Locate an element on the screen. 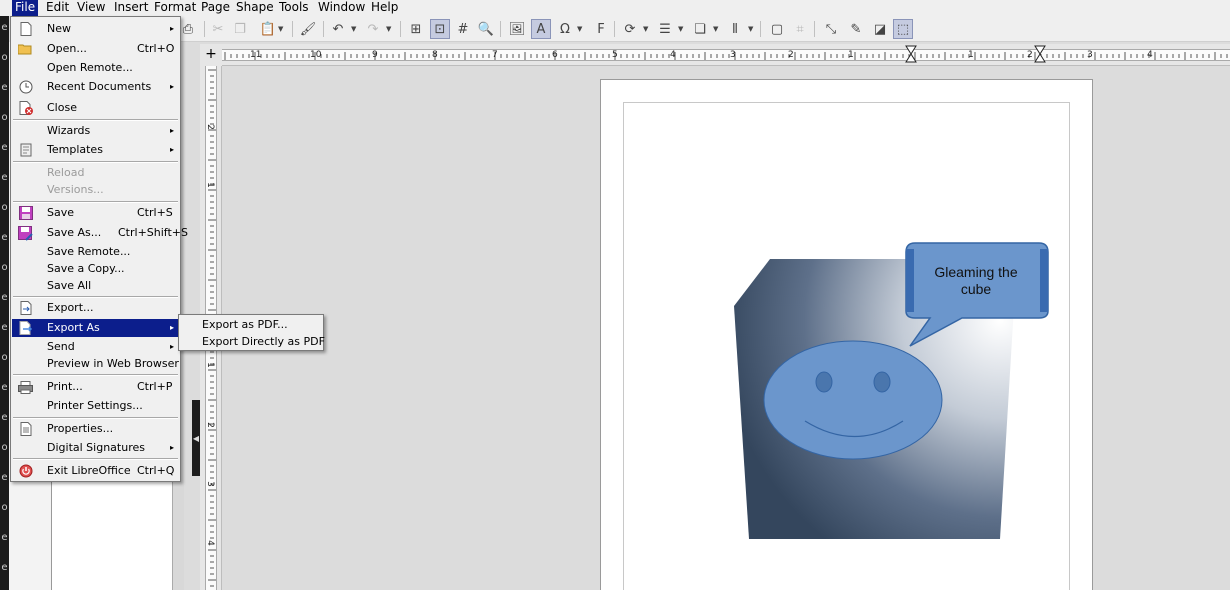 The image size is (1230, 590). drawing-shapes is located at coordinates (891, 390).